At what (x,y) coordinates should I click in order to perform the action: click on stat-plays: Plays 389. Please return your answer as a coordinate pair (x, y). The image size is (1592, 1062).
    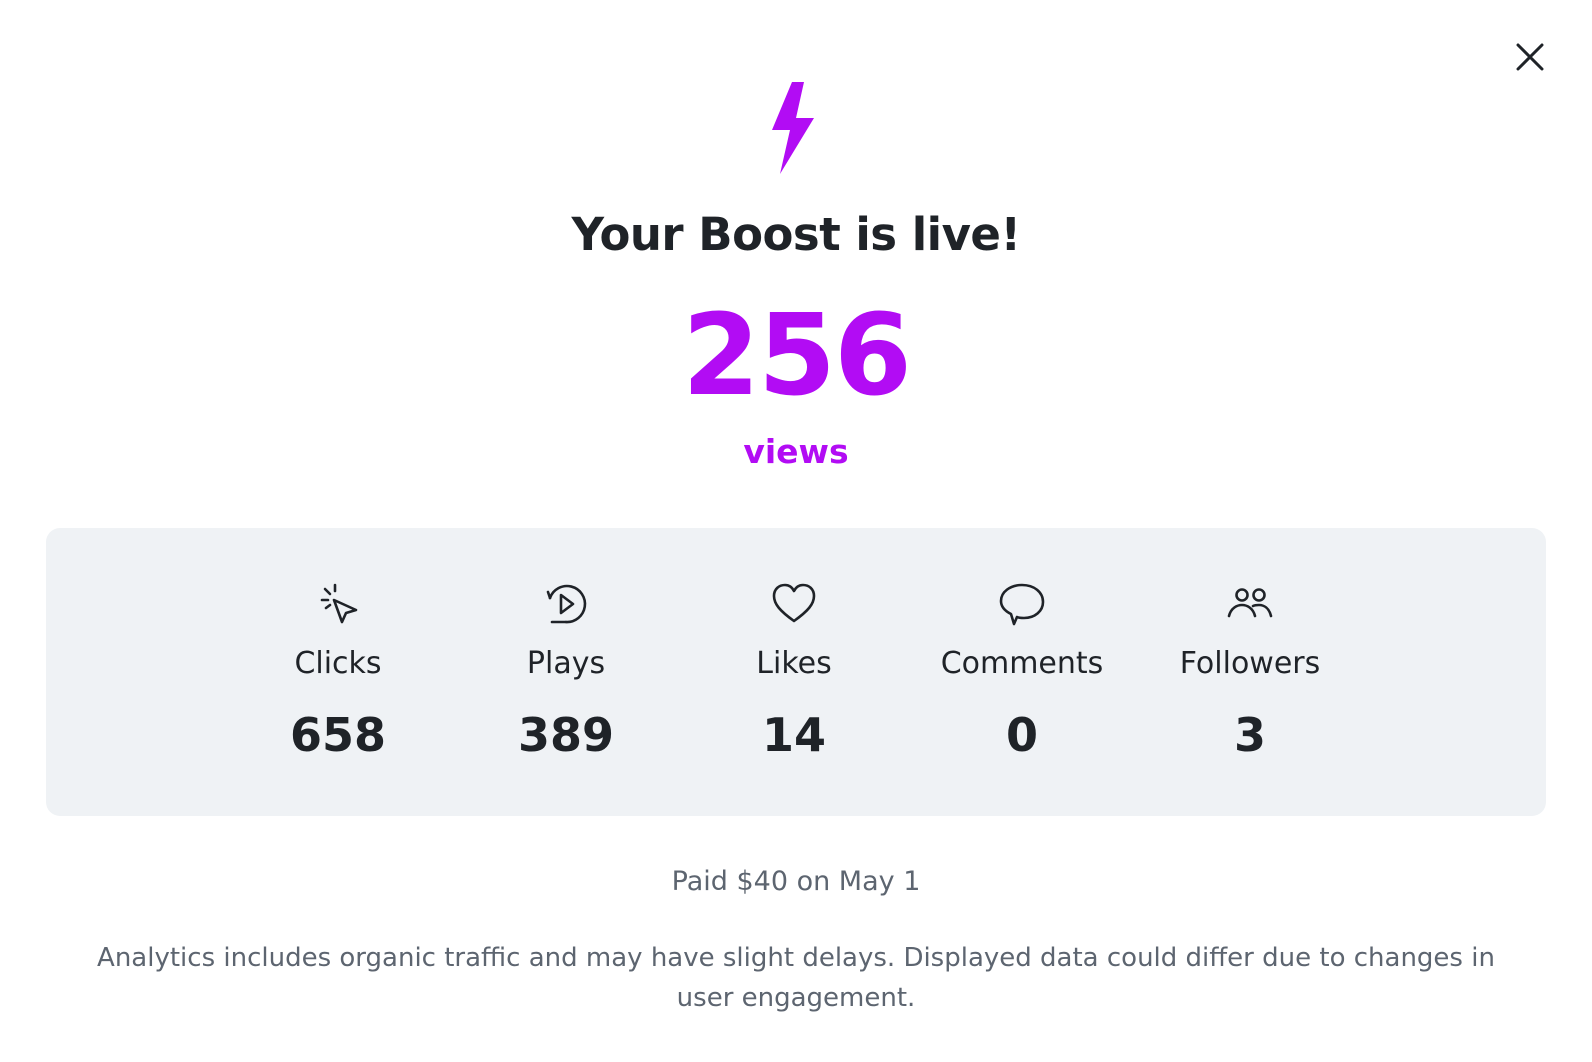
    Looking at the image, I should click on (566, 672).